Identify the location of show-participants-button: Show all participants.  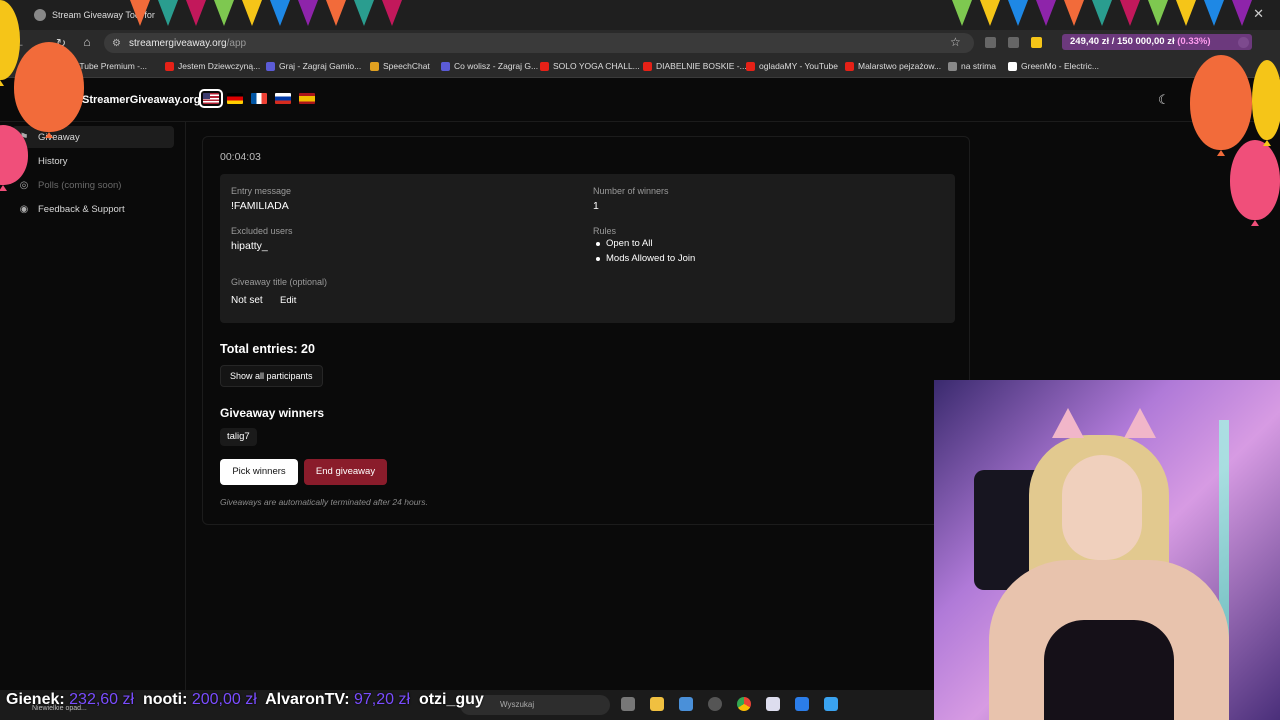
(271, 376).